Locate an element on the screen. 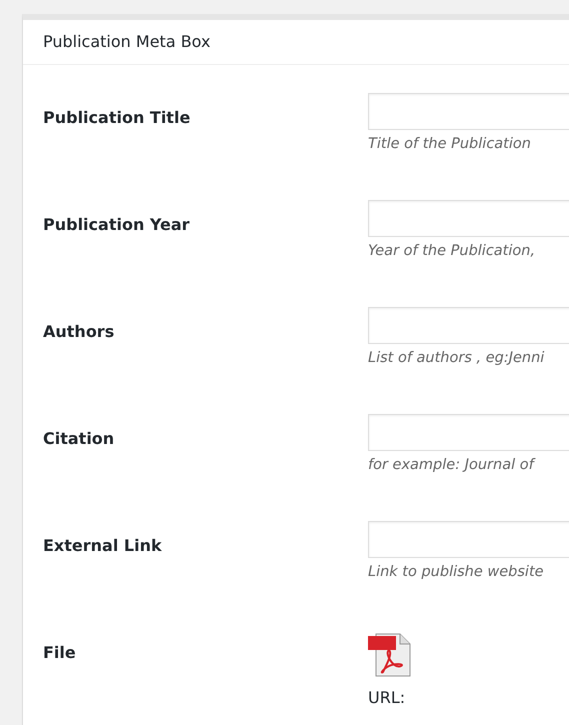 This screenshot has width=569, height=725. field-label: External Link is located at coordinates (103, 546).